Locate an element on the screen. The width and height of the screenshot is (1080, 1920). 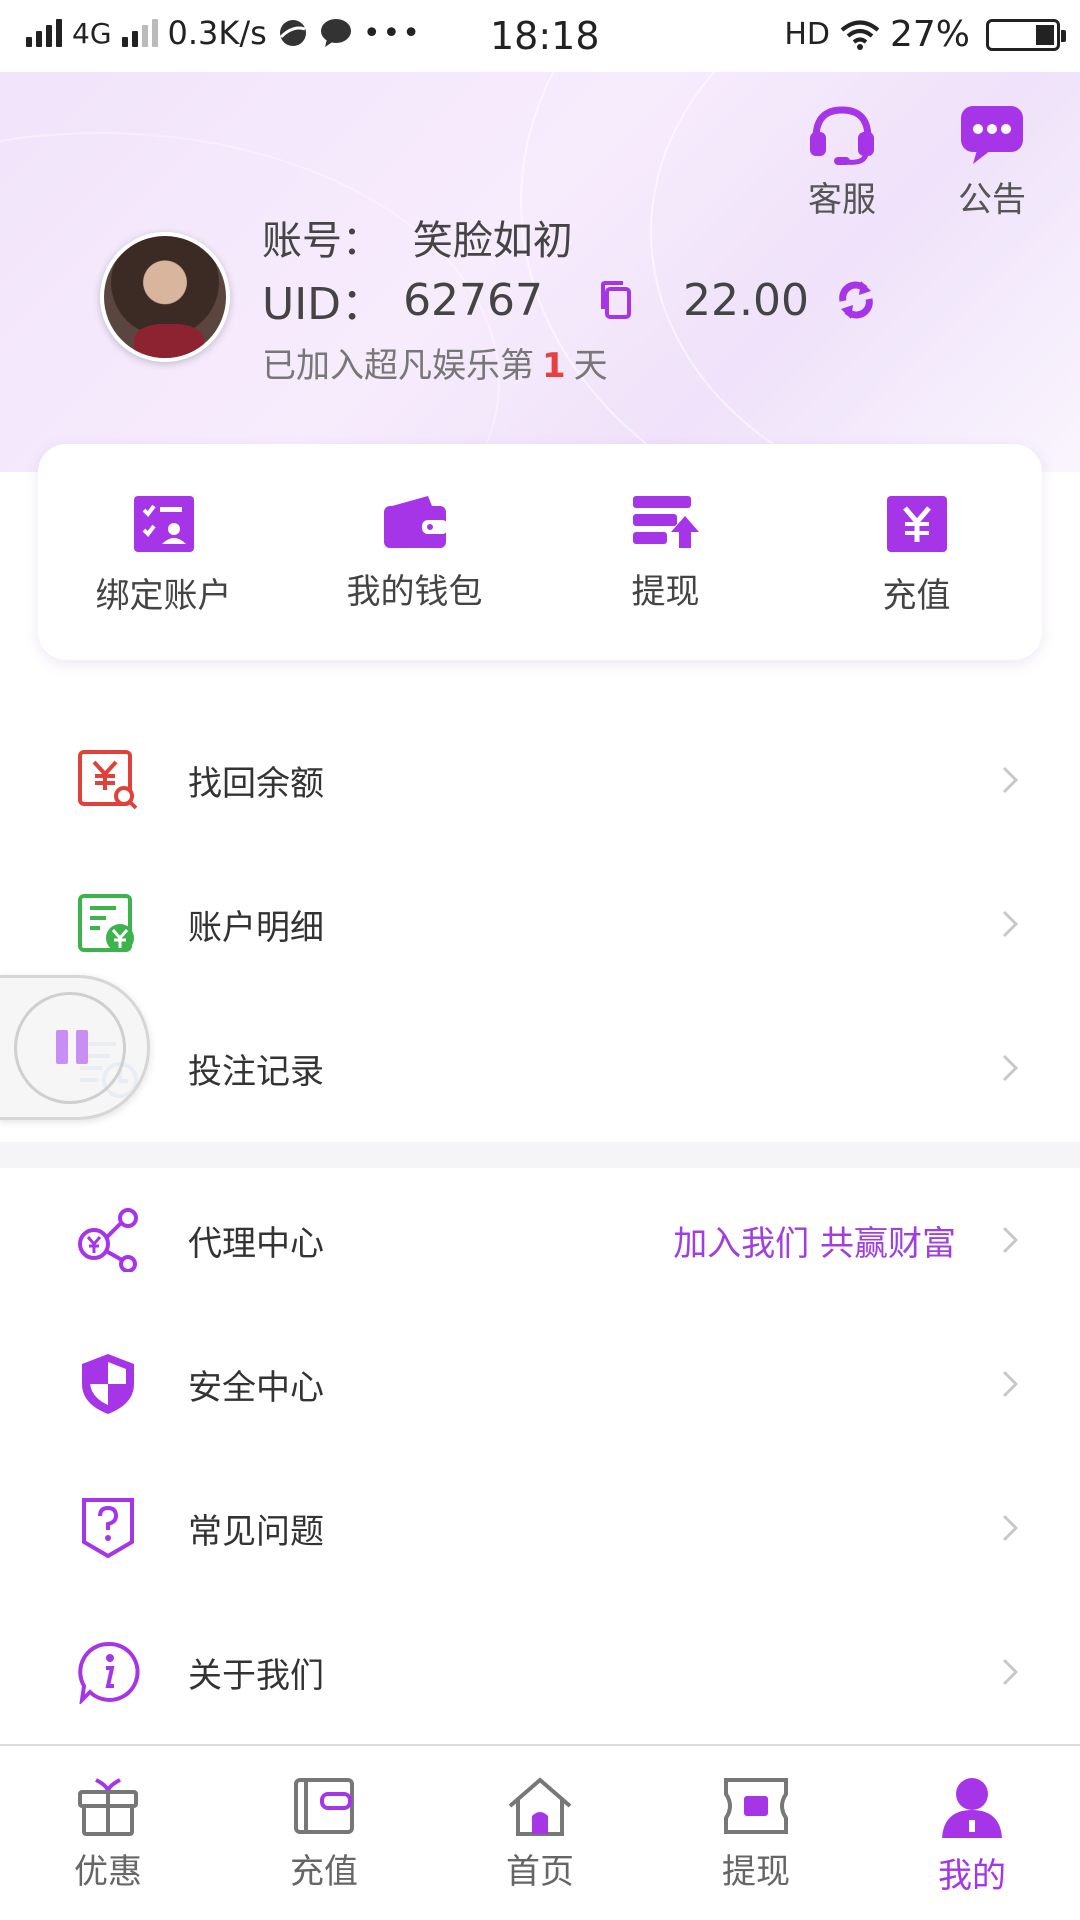
menu-label: 找回余额 is located at coordinates (256, 783).